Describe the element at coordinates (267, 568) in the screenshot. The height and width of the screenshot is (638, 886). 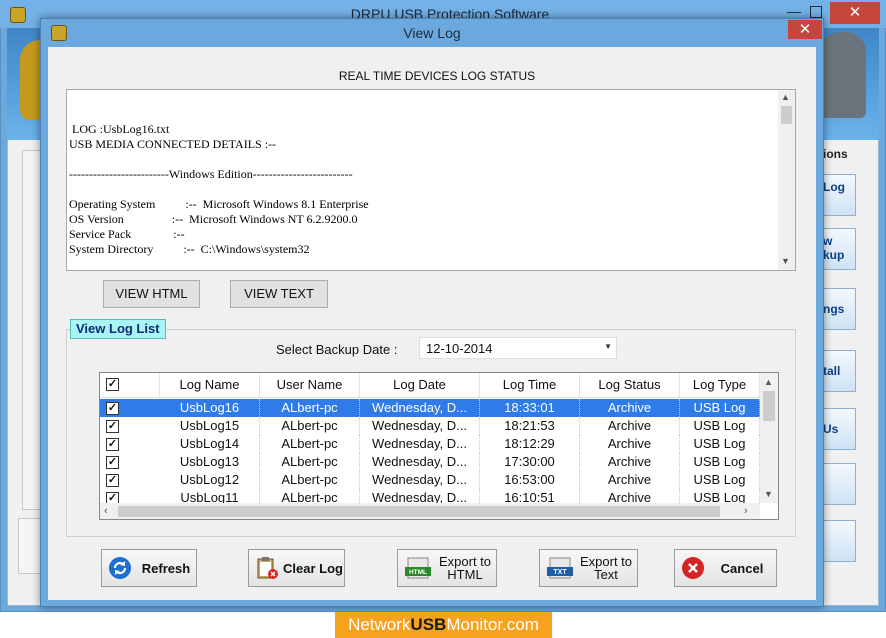
I see `clipboard-delete-icon` at that location.